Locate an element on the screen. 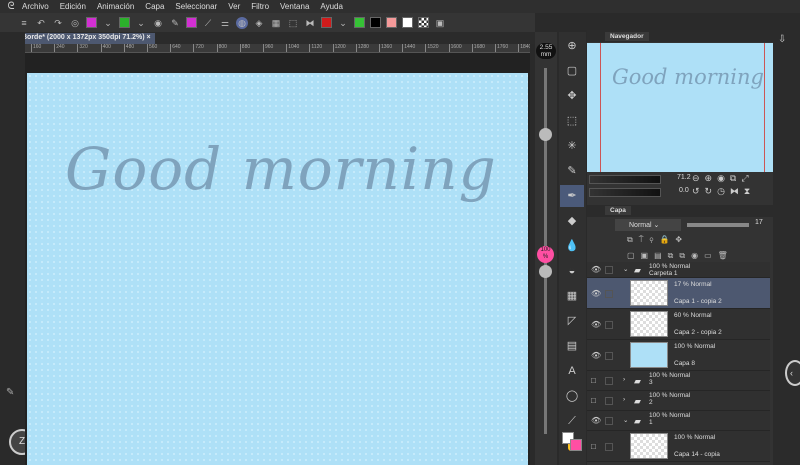 This screenshot has height=465, width=800. transparent-swatch is located at coordinates (423, 22).